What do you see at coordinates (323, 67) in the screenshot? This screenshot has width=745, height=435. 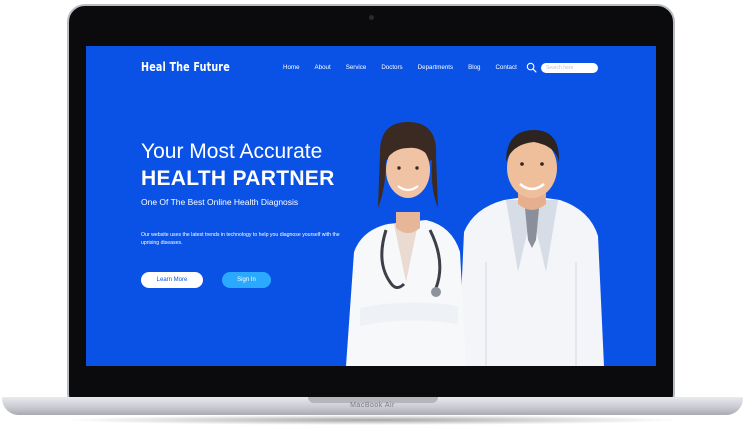 I see `nav-about: About` at bounding box center [323, 67].